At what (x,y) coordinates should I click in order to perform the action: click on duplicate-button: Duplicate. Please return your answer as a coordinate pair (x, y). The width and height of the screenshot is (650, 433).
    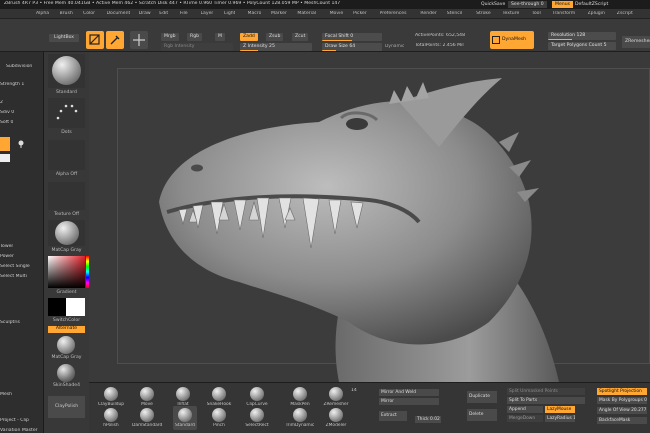
    Looking at the image, I should click on (482, 397).